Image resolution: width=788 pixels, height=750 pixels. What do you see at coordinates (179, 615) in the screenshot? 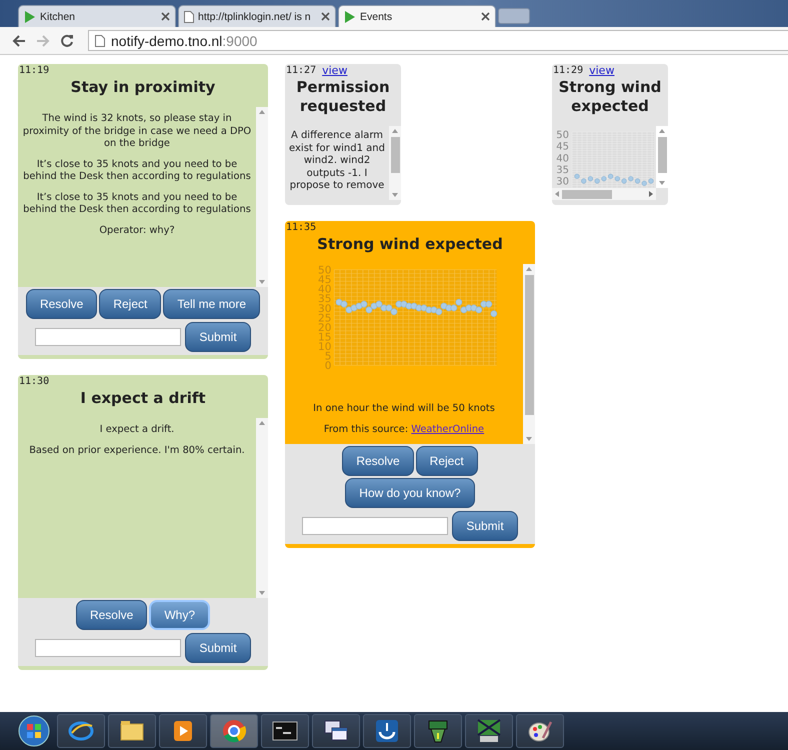
I see `action-button: Why?` at bounding box center [179, 615].